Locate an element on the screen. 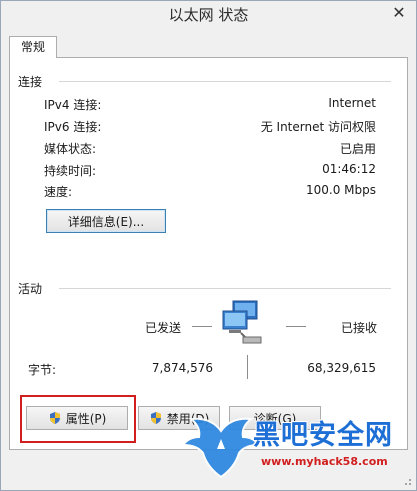 The width and height of the screenshot is (417, 491). sent-label: 已发送 is located at coordinates (163, 328).